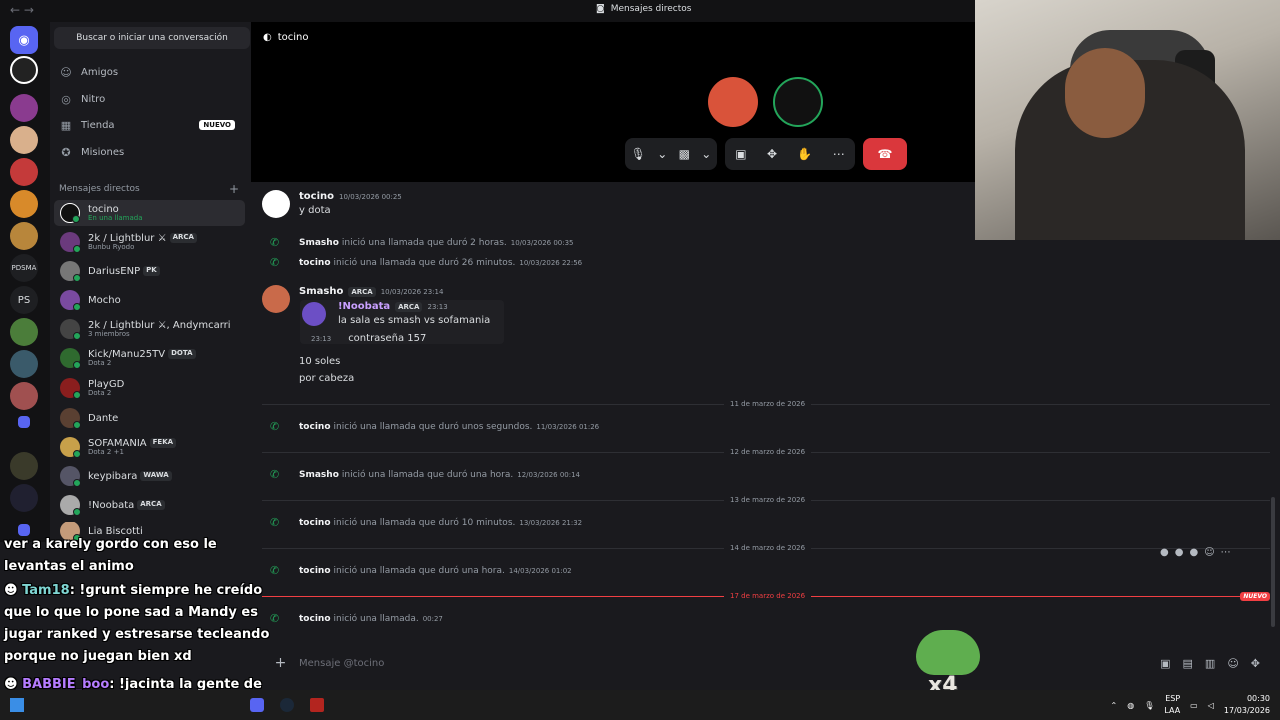 The width and height of the screenshot is (1280, 720). What do you see at coordinates (24, 70) in the screenshot?
I see `user-avatar-server` at bounding box center [24, 70].